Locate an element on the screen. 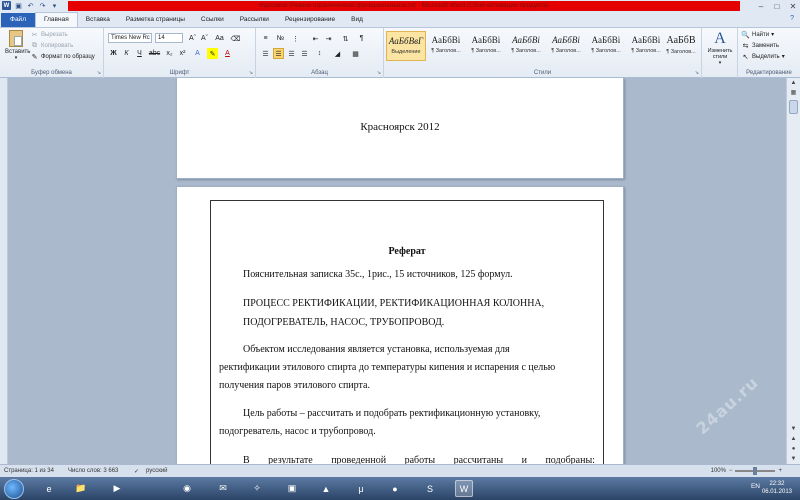 This screenshot has width=800, height=500. line-spacing-icon: ↕ is located at coordinates (319, 53).